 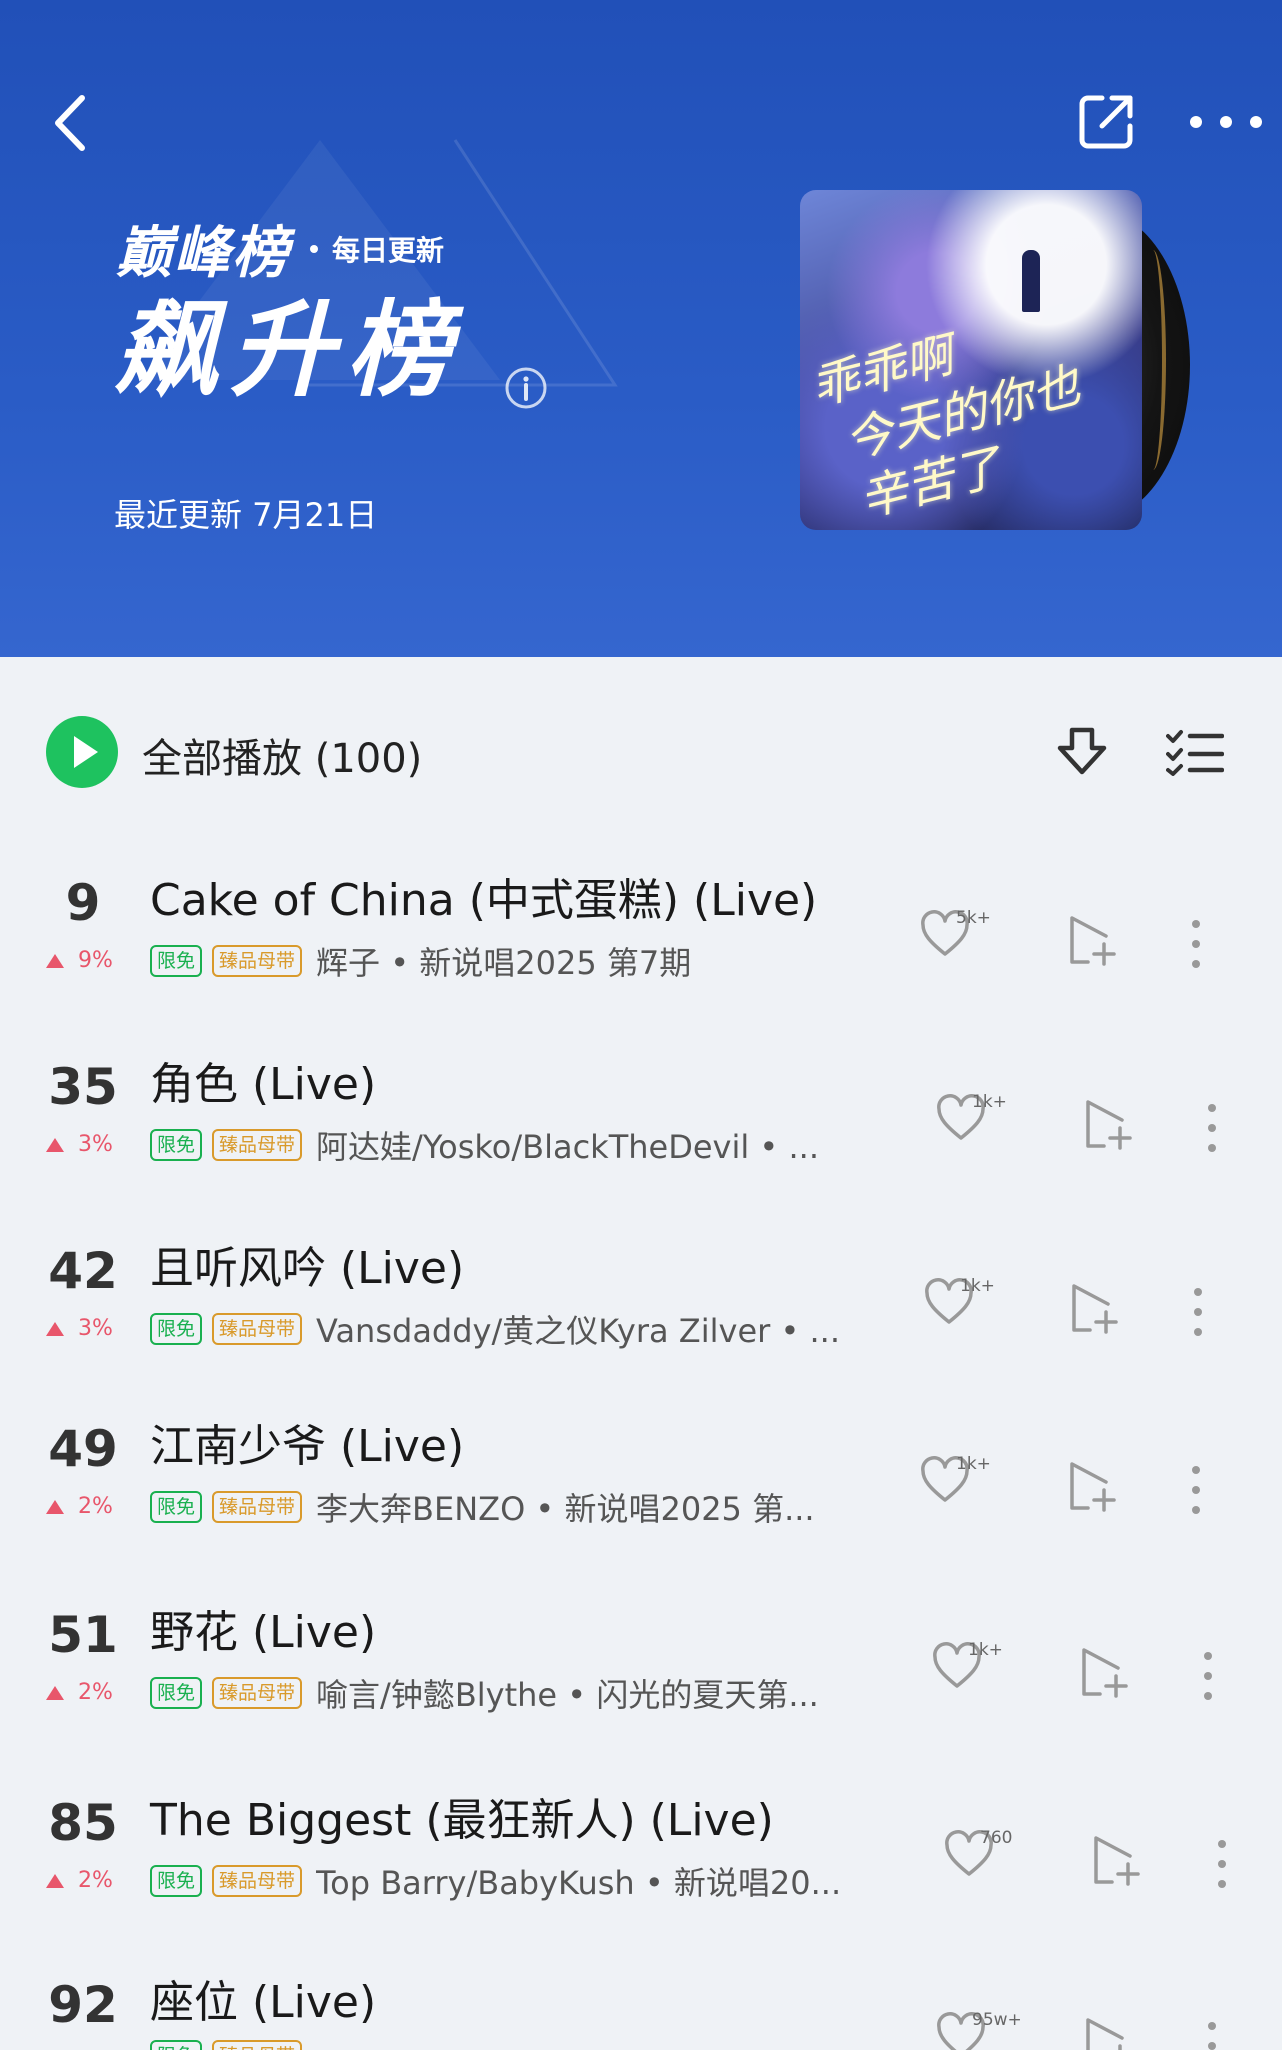 I want to click on rank-number: 9, so click(x=83, y=903).